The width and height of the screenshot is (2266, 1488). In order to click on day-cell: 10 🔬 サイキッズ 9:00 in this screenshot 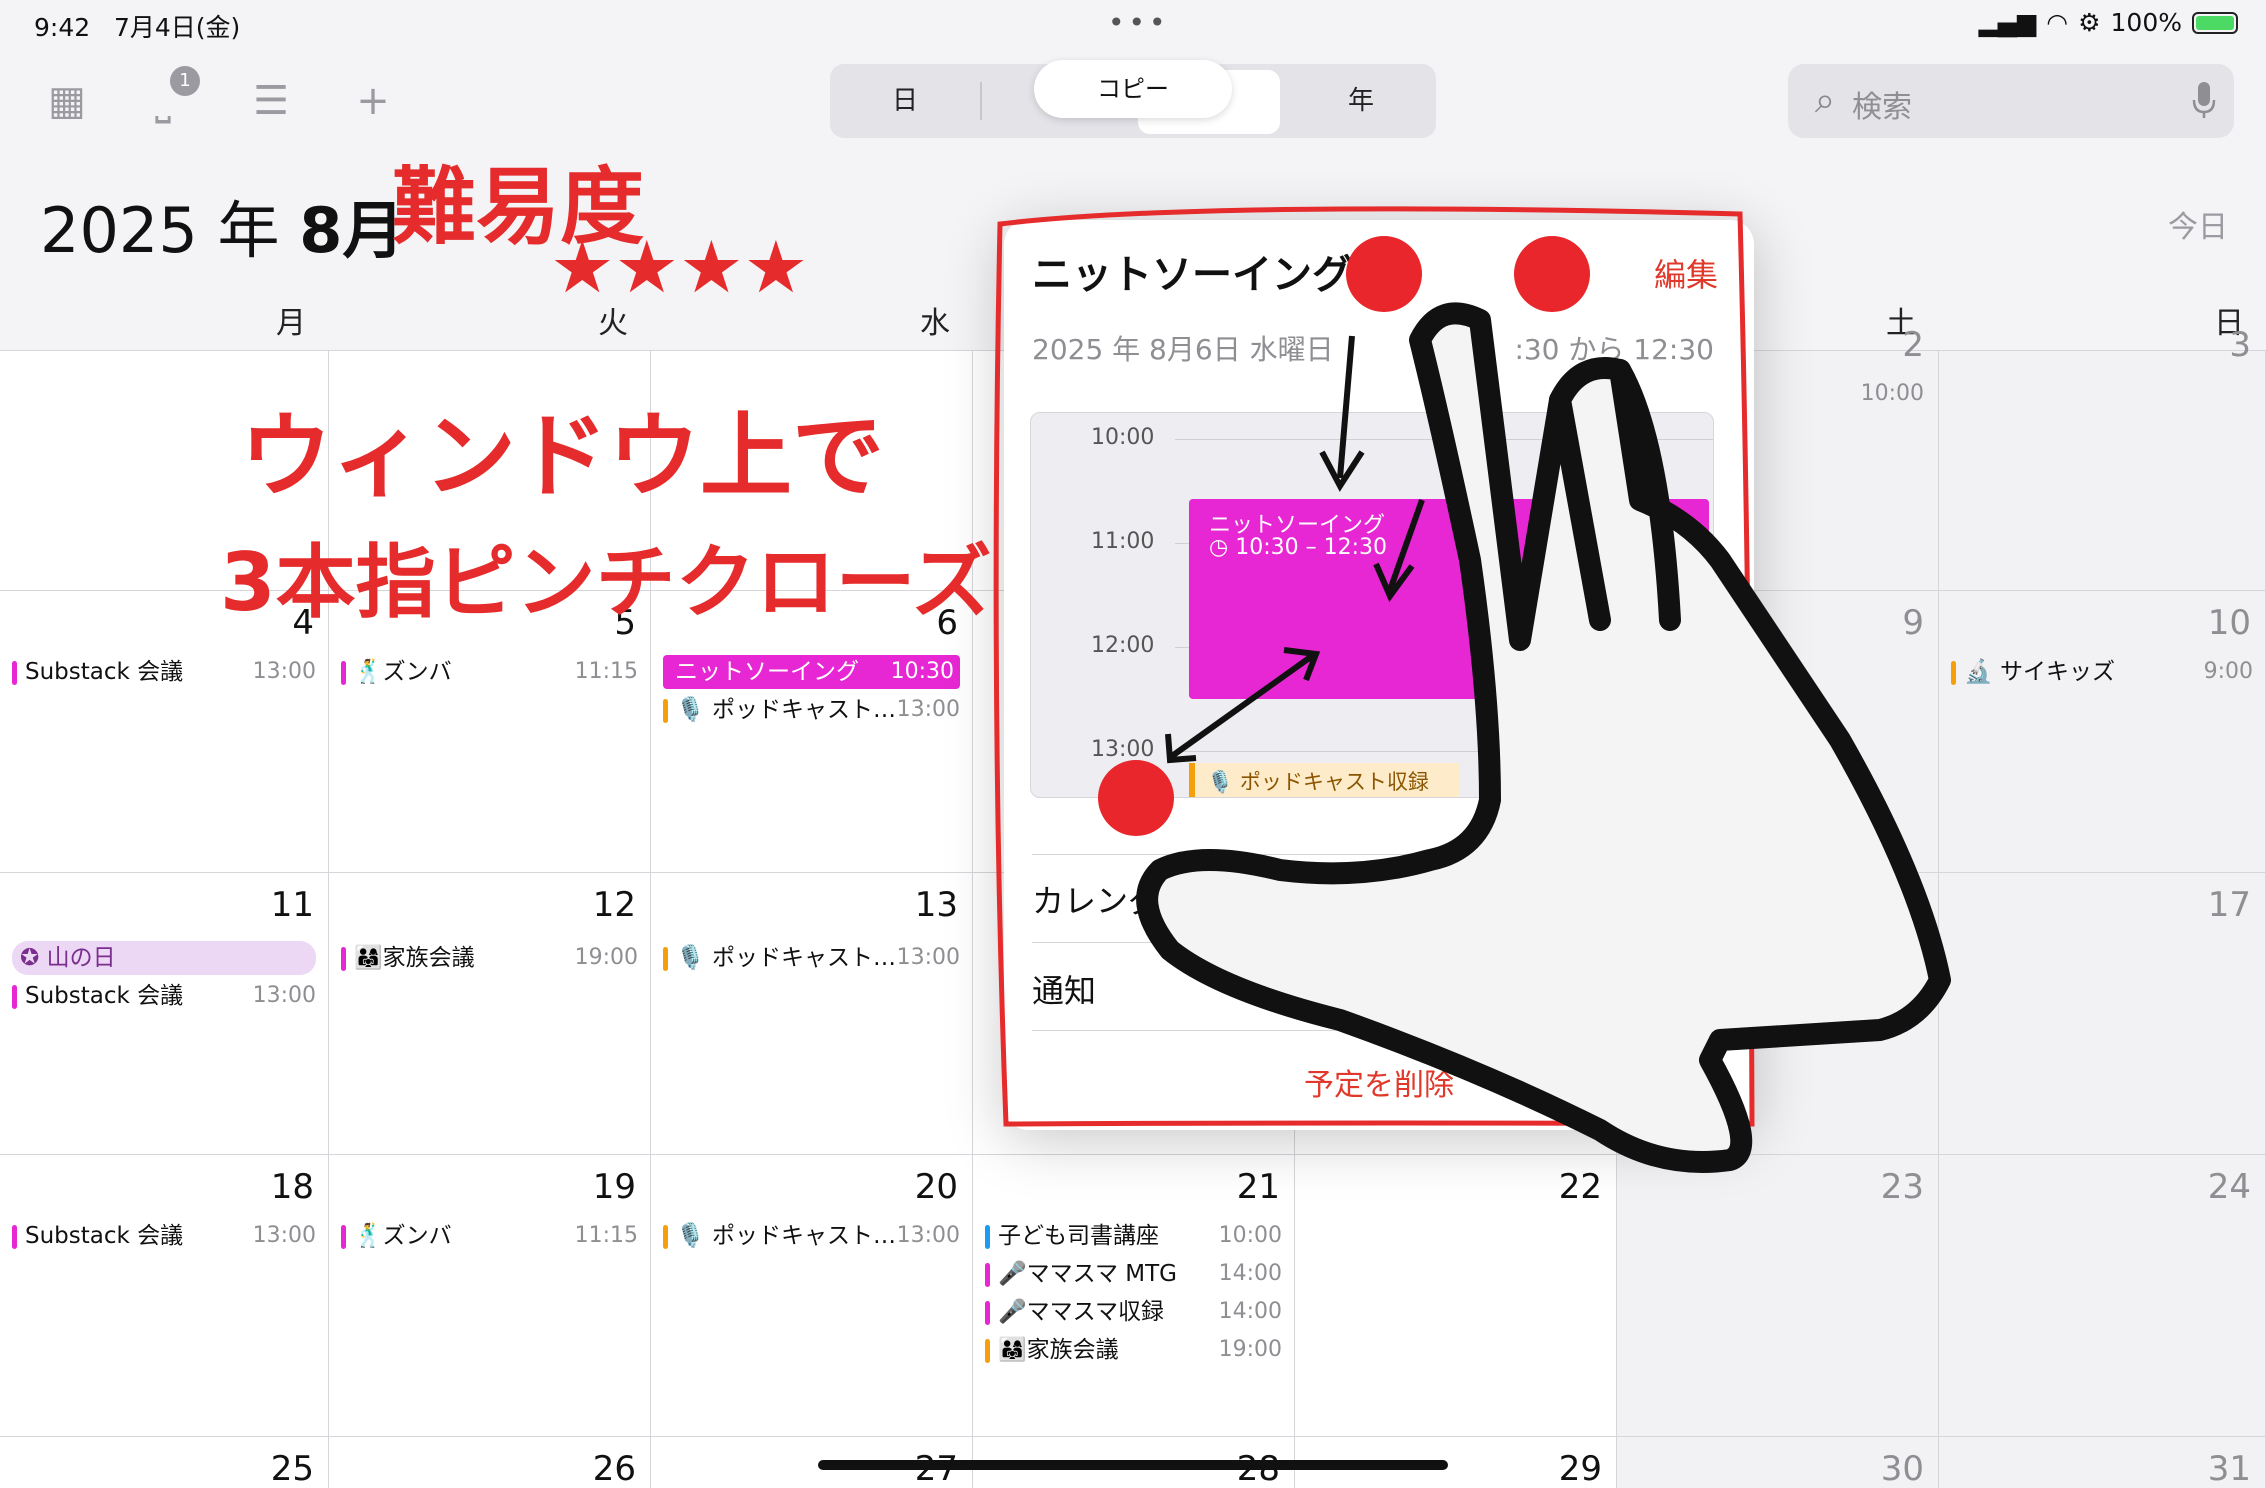, I will do `click(2102, 731)`.